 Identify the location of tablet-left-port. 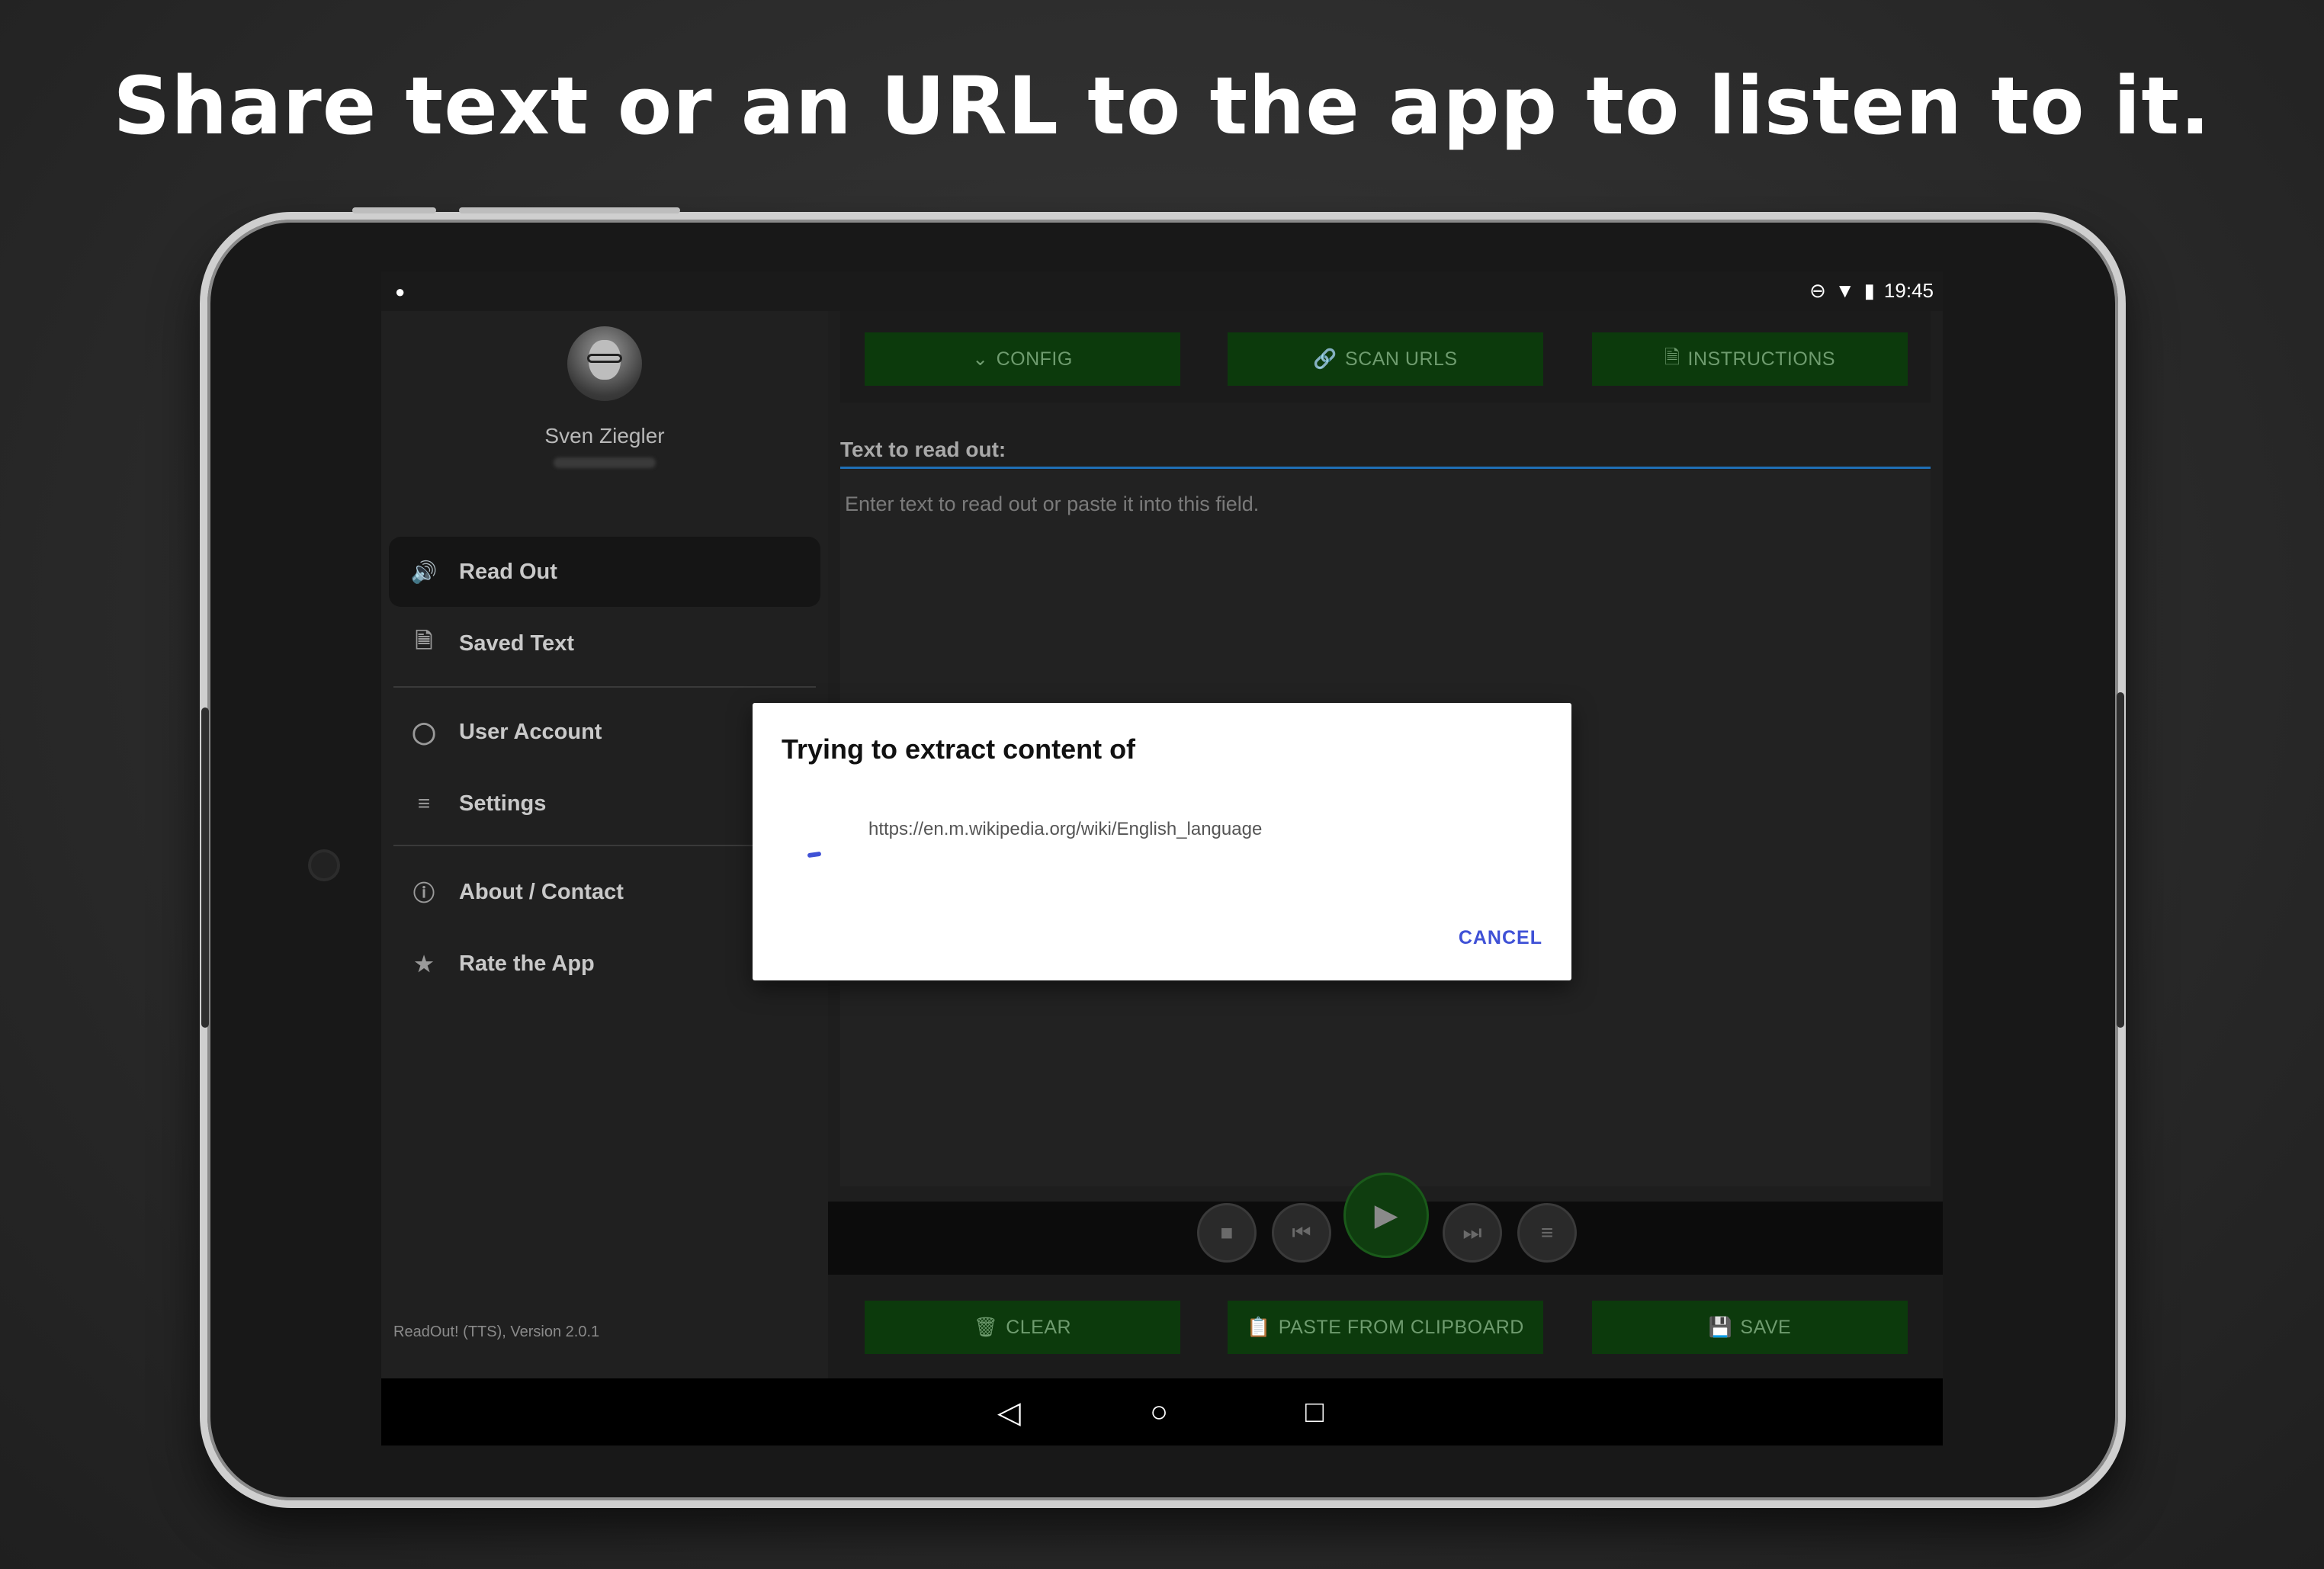
(205, 867).